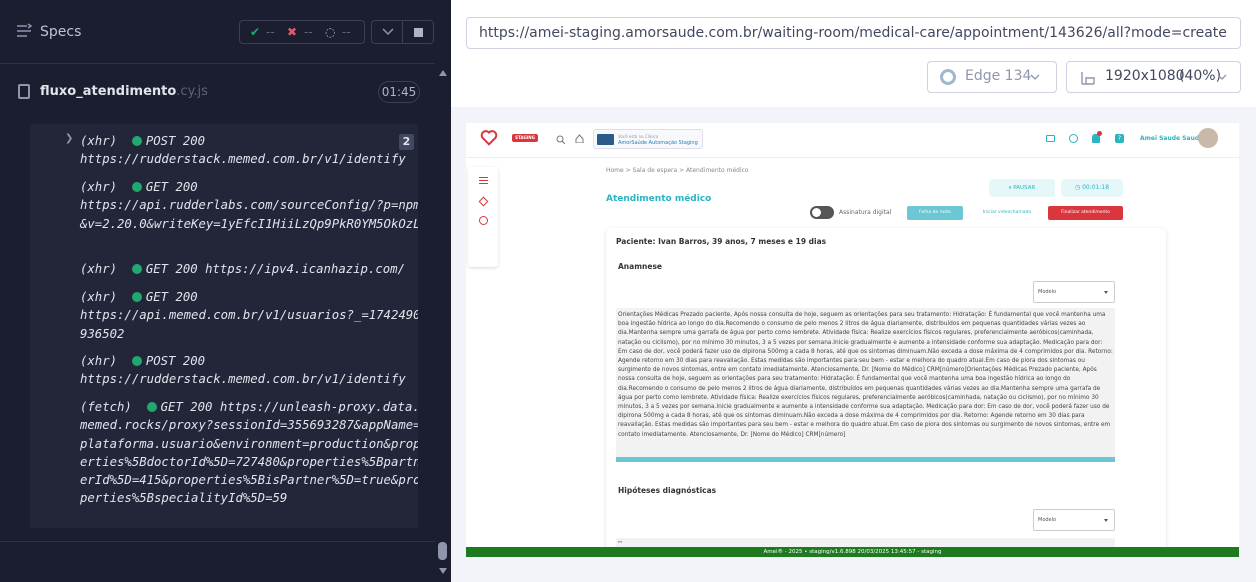 This screenshot has width=1256, height=582. I want to click on specs-title: Specs, so click(60, 32).